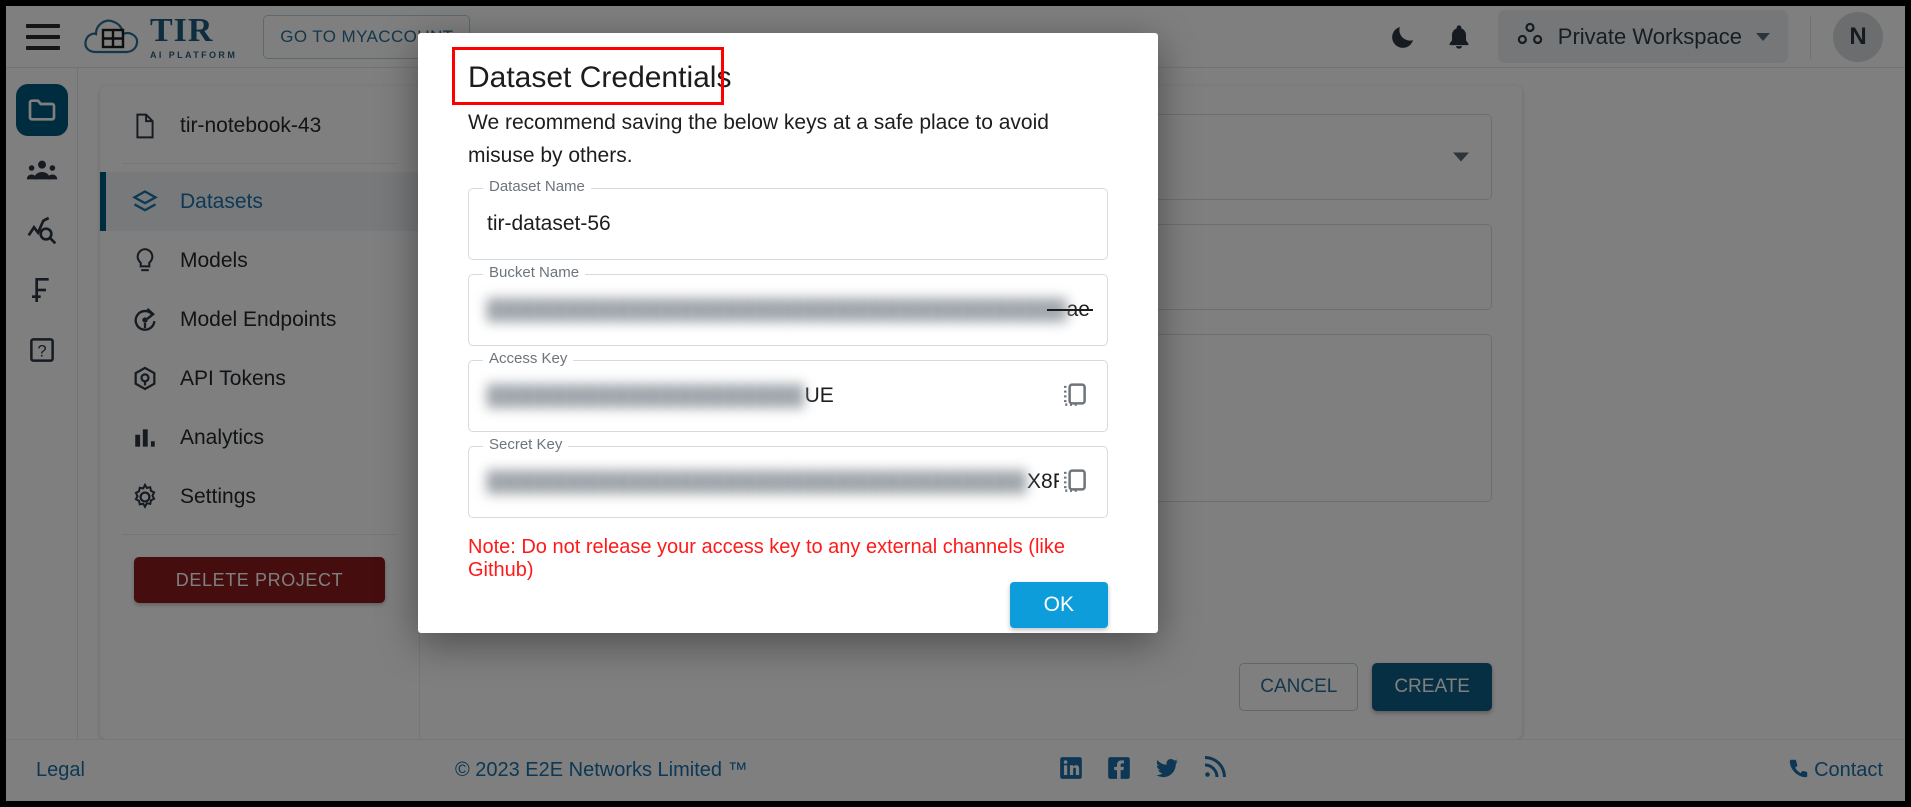 This screenshot has width=1911, height=807. I want to click on access-key-field: Access Key ████████████████████ UE, so click(788, 391).